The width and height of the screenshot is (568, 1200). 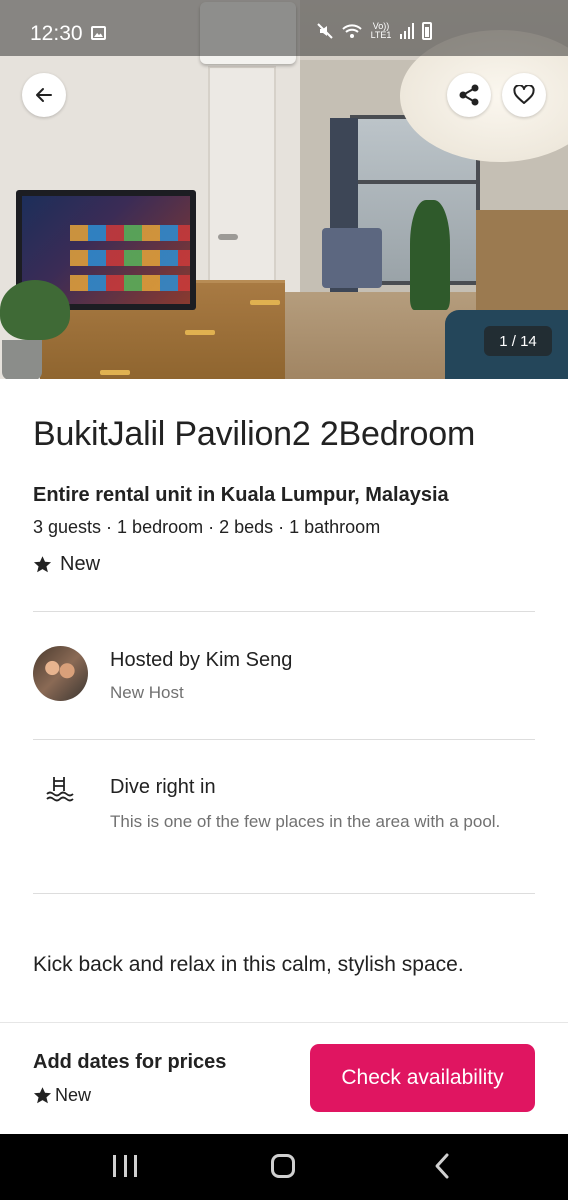 I want to click on rating-label: New, so click(x=80, y=564).